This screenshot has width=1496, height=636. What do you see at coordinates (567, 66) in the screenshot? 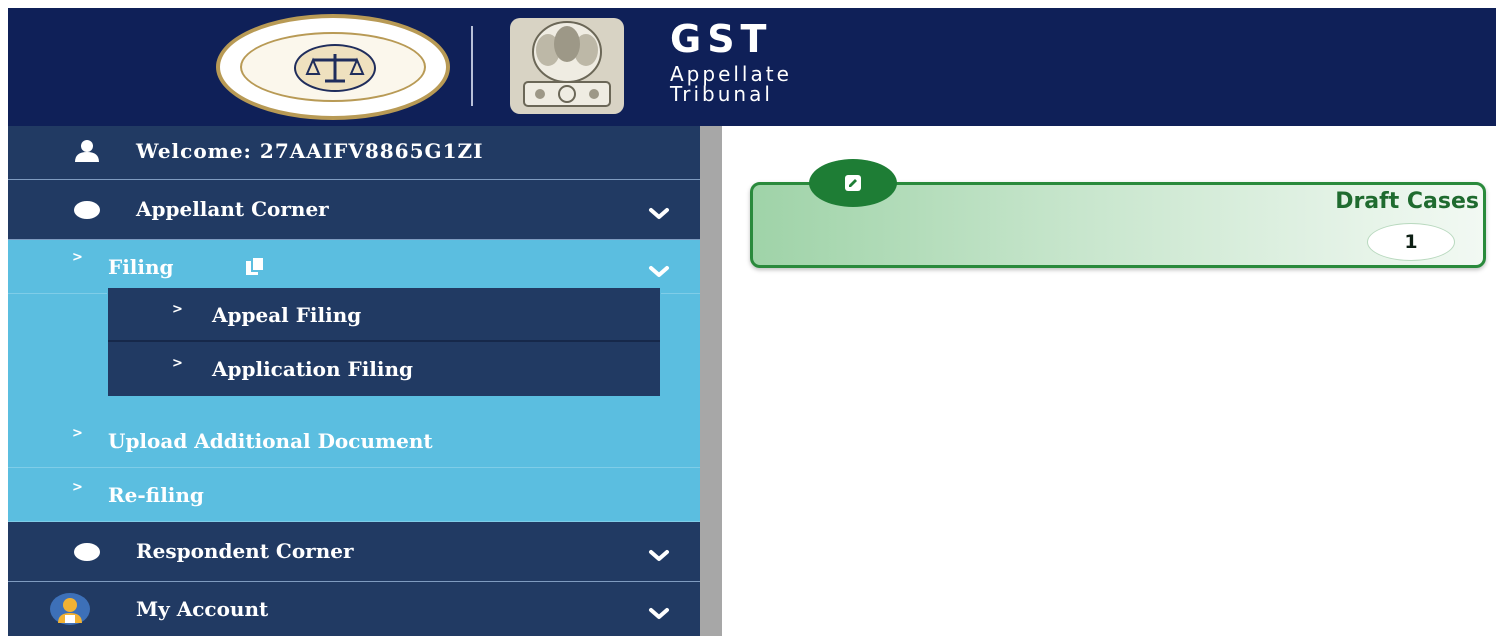
I see `national-emblem-icon` at bounding box center [567, 66].